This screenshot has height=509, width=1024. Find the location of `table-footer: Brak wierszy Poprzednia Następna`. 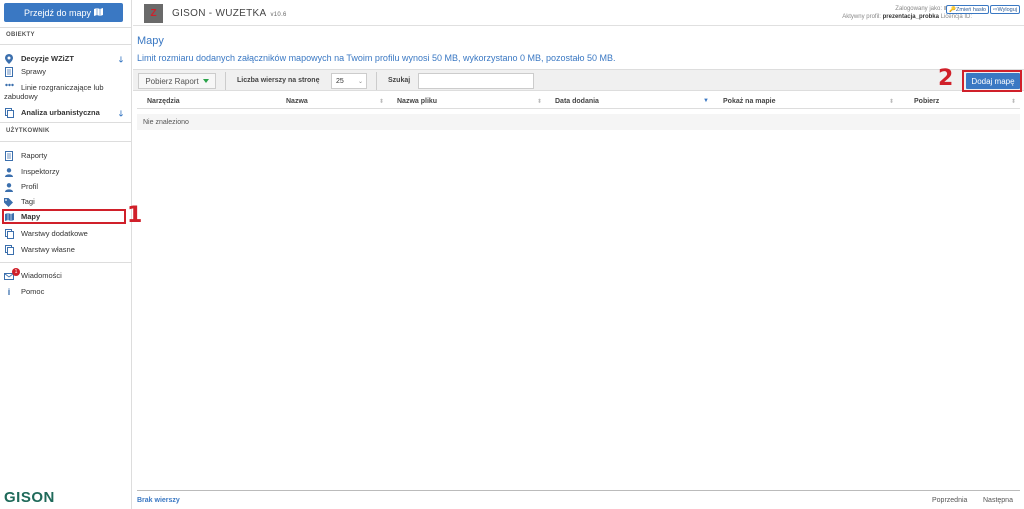

table-footer: Brak wierszy Poprzednia Następna is located at coordinates (578, 499).